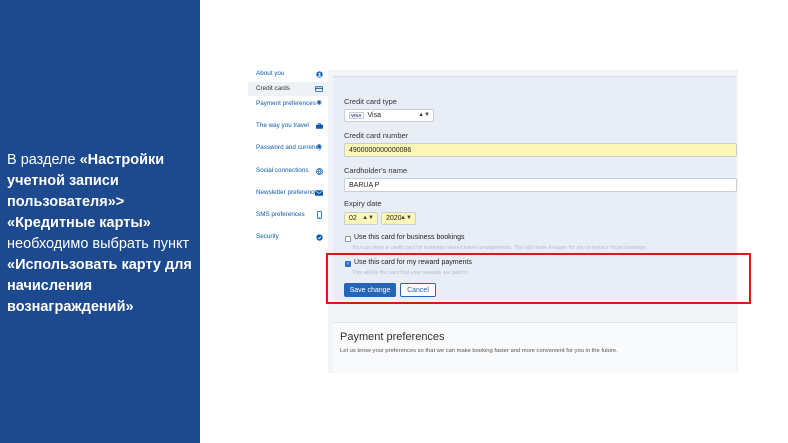 This screenshot has height=443, width=788. What do you see at coordinates (273, 88) in the screenshot?
I see `sidebar-item-label: Credit cards` at bounding box center [273, 88].